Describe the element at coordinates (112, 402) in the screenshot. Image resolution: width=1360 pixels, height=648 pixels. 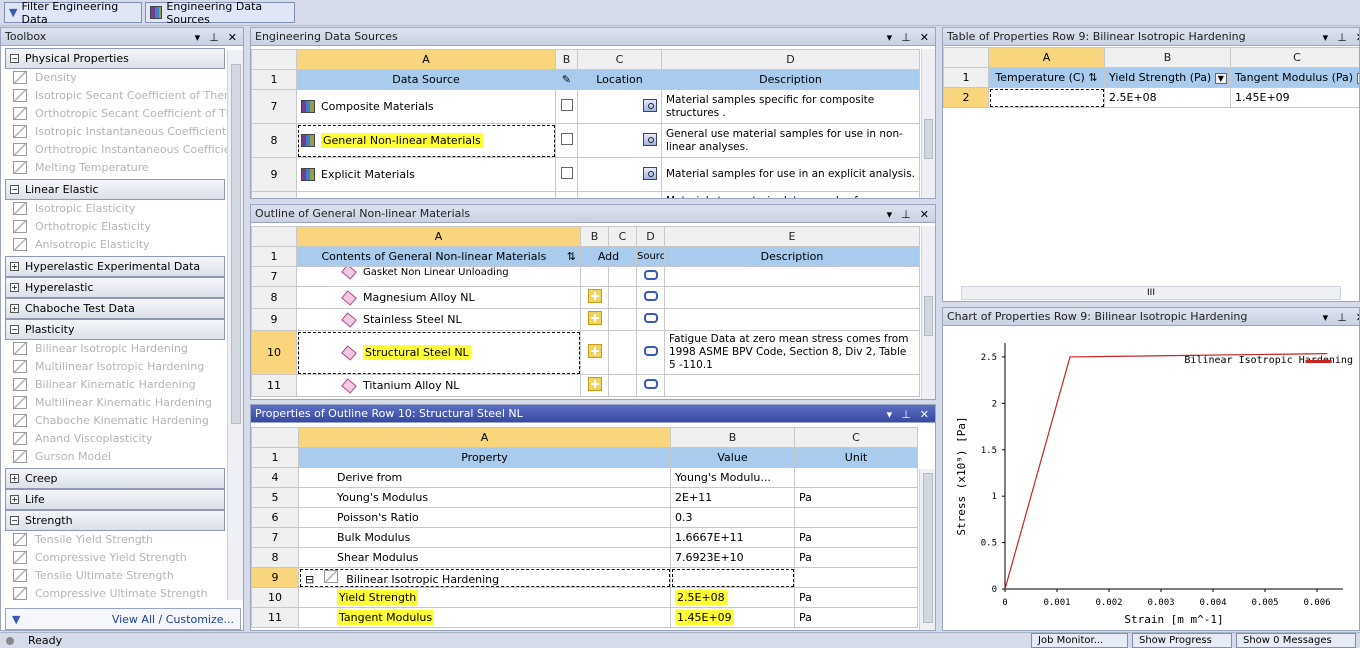
I see `toolbox-item: Multilinear Kinematic Hardening` at that location.